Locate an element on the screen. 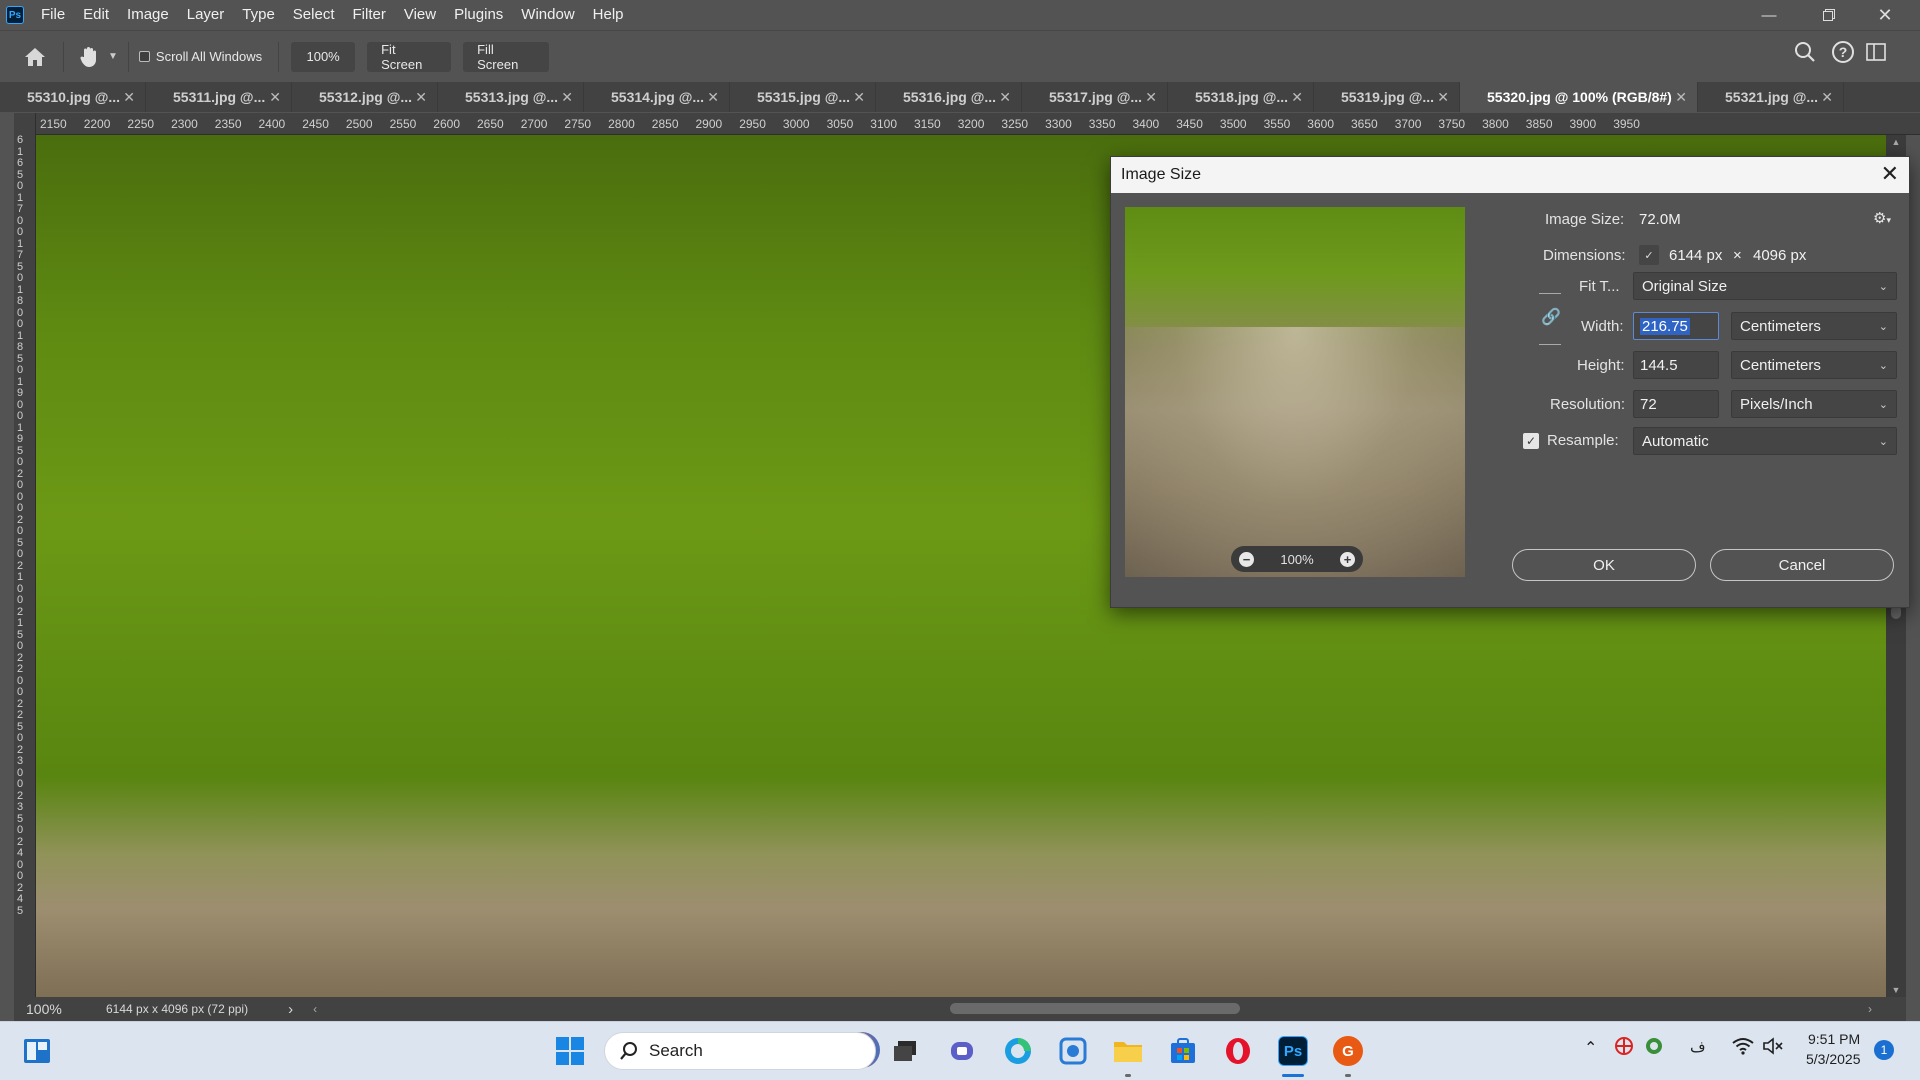  task-view-icon is located at coordinates (906, 1051).